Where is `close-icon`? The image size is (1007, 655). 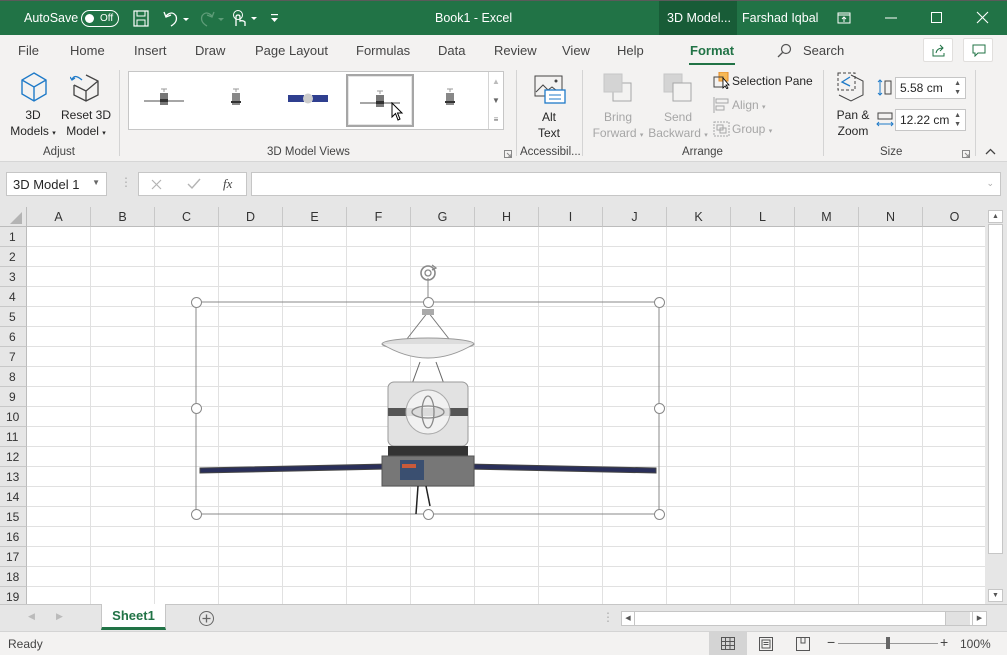
close-icon is located at coordinates (982, 17).